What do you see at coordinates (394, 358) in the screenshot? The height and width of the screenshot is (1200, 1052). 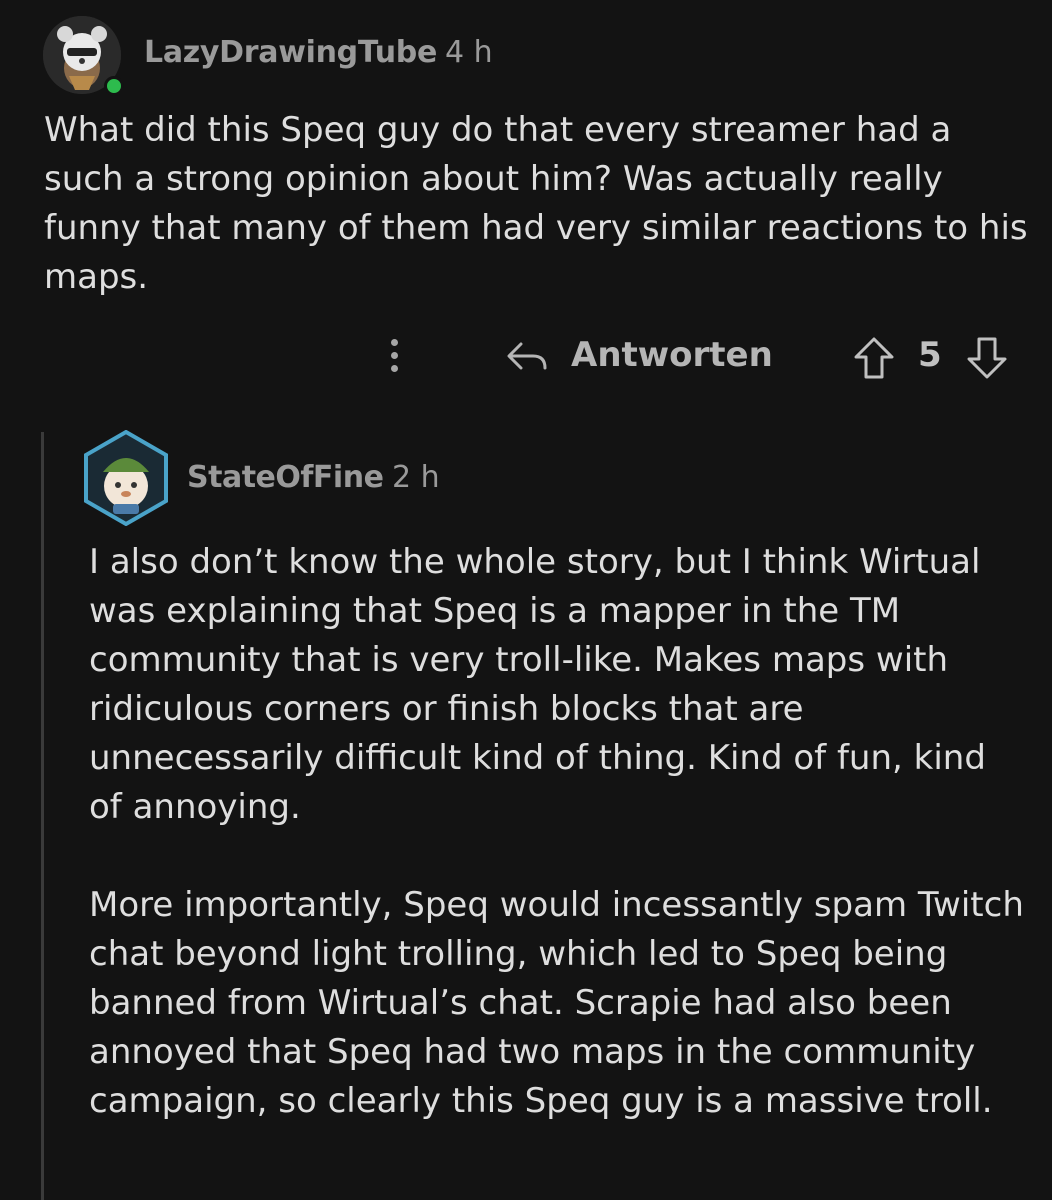 I see `more-vertical-icon` at bounding box center [394, 358].